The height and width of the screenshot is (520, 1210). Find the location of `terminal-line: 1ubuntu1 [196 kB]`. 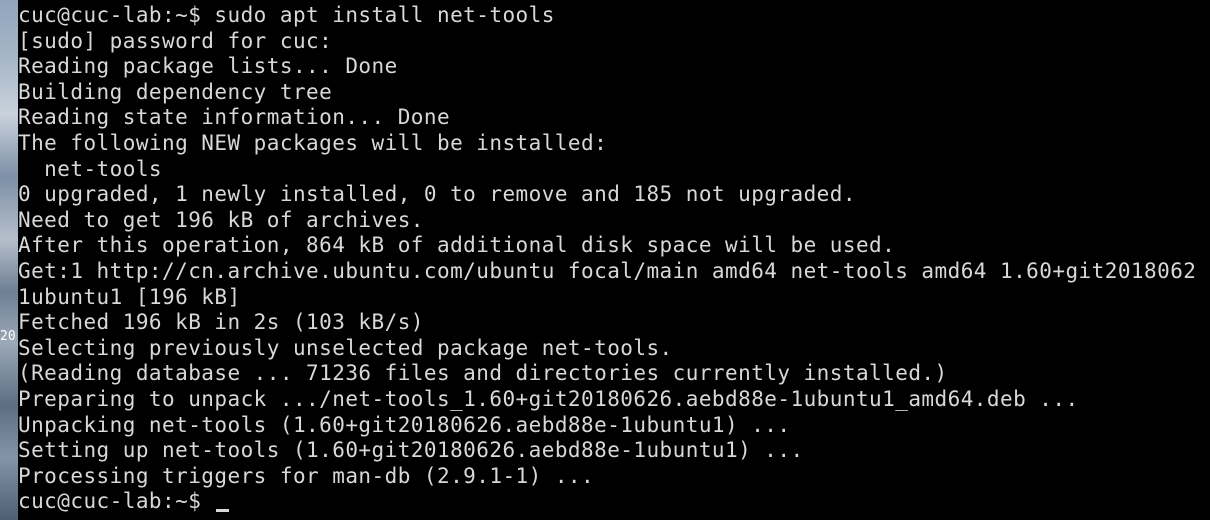

terminal-line: 1ubuntu1 [196 kB] is located at coordinates (129, 296).